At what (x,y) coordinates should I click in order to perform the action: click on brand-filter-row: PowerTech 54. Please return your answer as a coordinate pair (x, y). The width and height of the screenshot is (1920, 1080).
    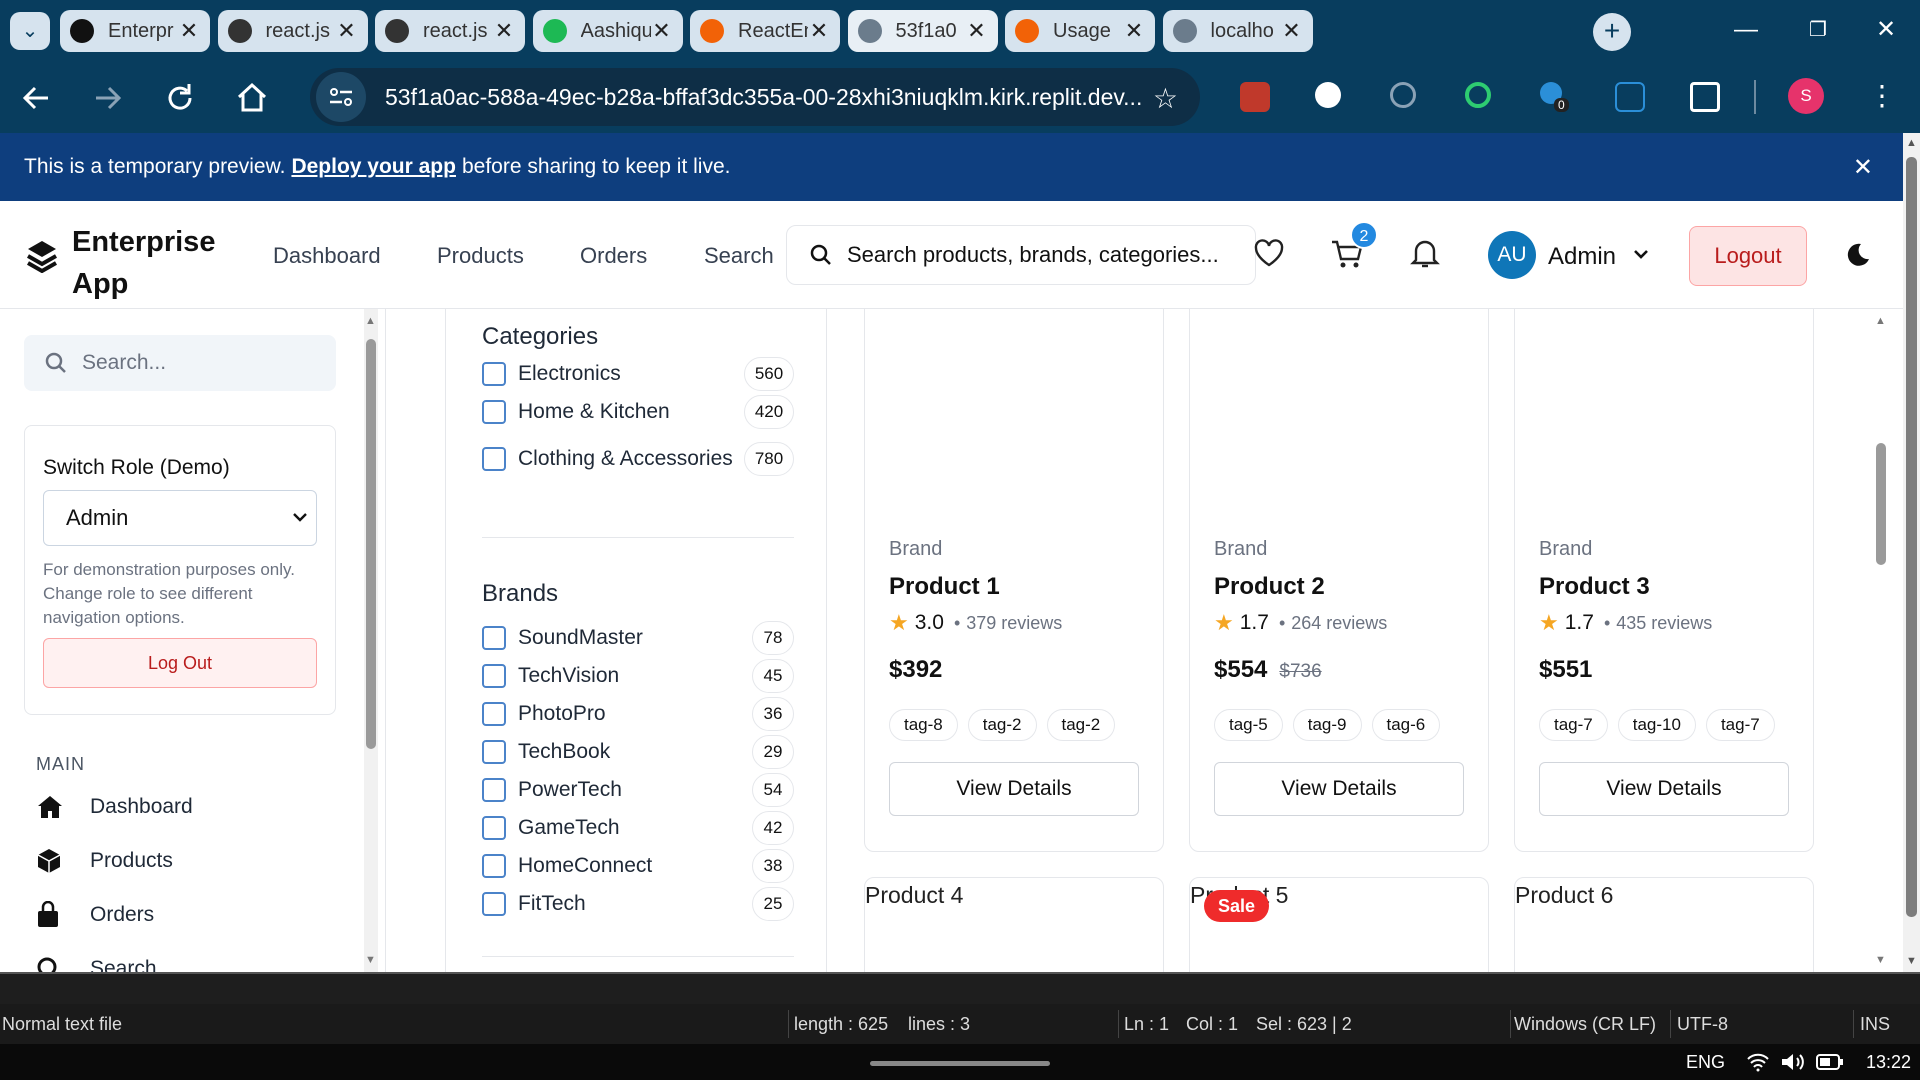
    Looking at the image, I should click on (638, 790).